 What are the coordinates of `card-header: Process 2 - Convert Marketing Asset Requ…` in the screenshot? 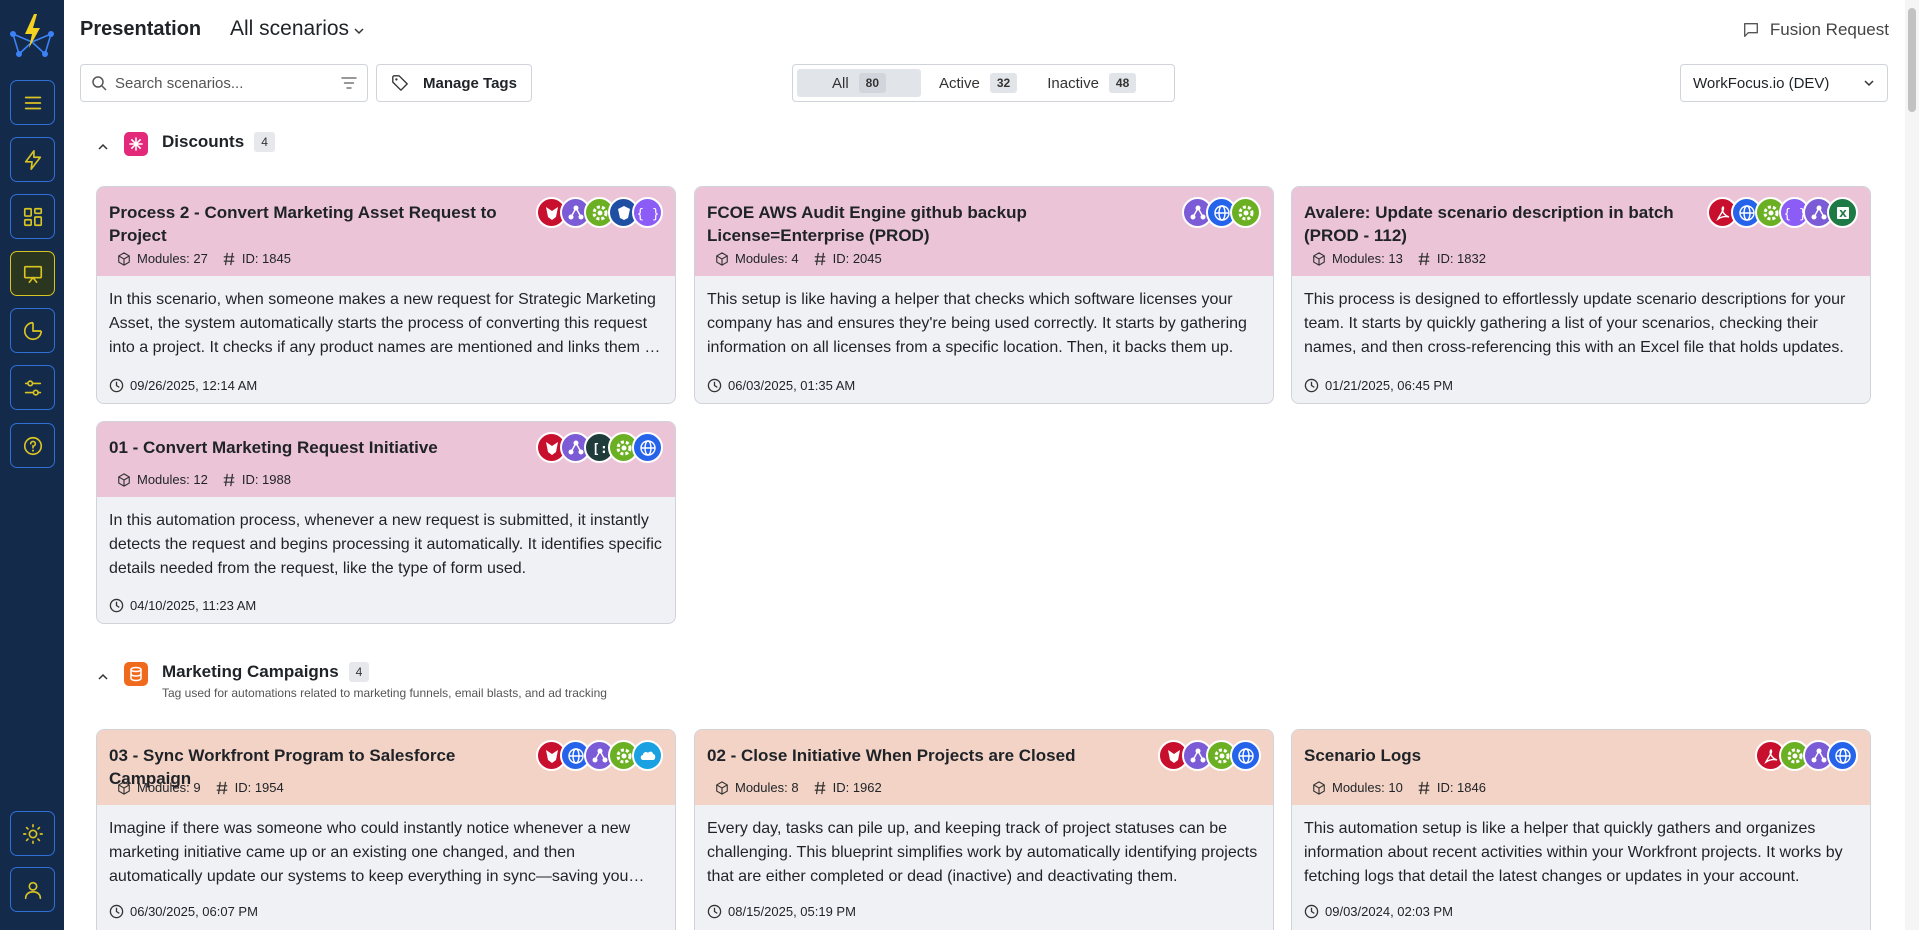 It's located at (386, 231).